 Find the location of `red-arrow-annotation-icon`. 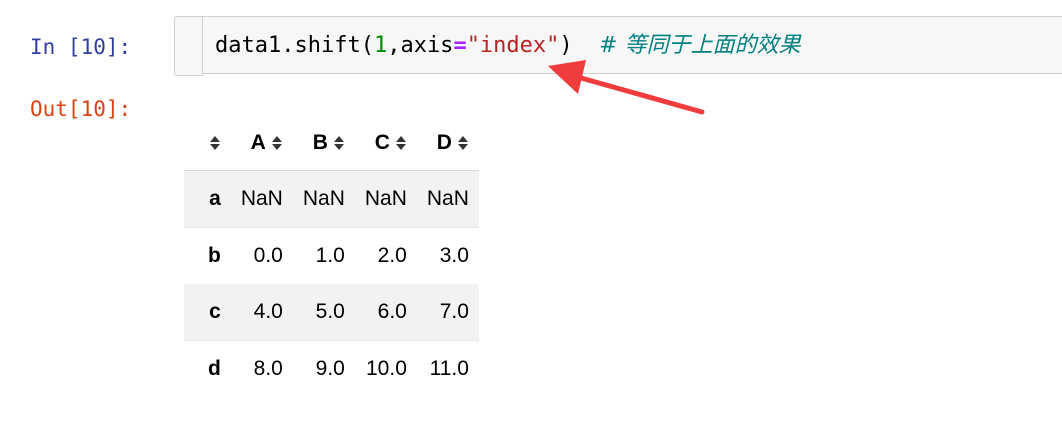

red-arrow-annotation-icon is located at coordinates (626, 87).